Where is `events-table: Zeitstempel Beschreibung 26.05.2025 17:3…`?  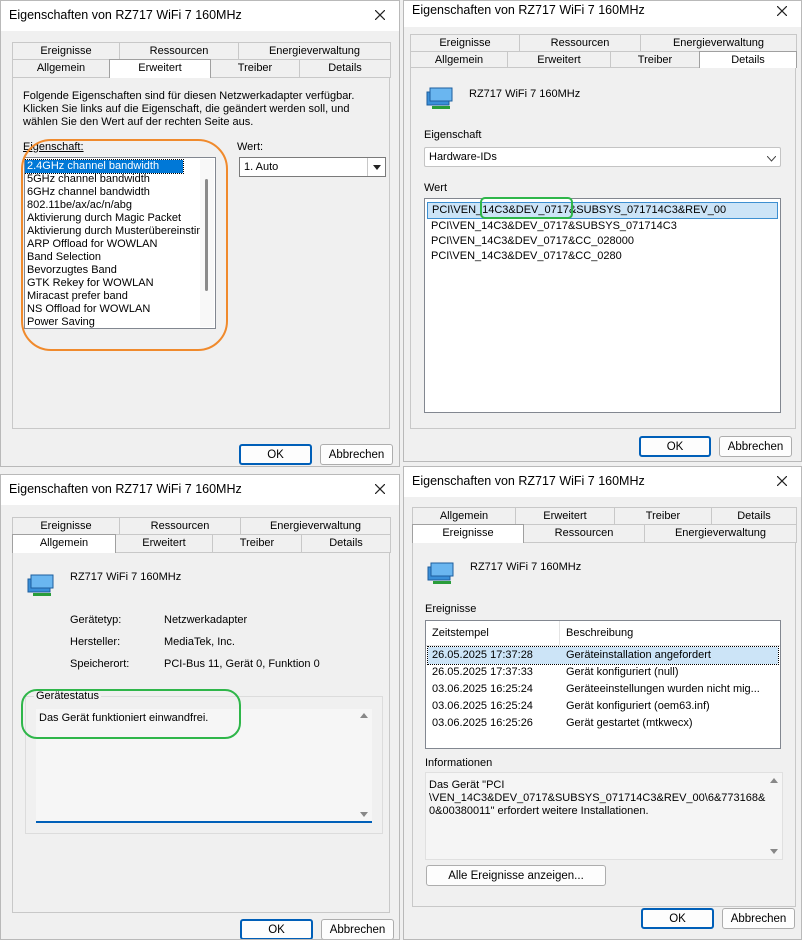
events-table: Zeitstempel Beschreibung 26.05.2025 17:3… is located at coordinates (603, 684).